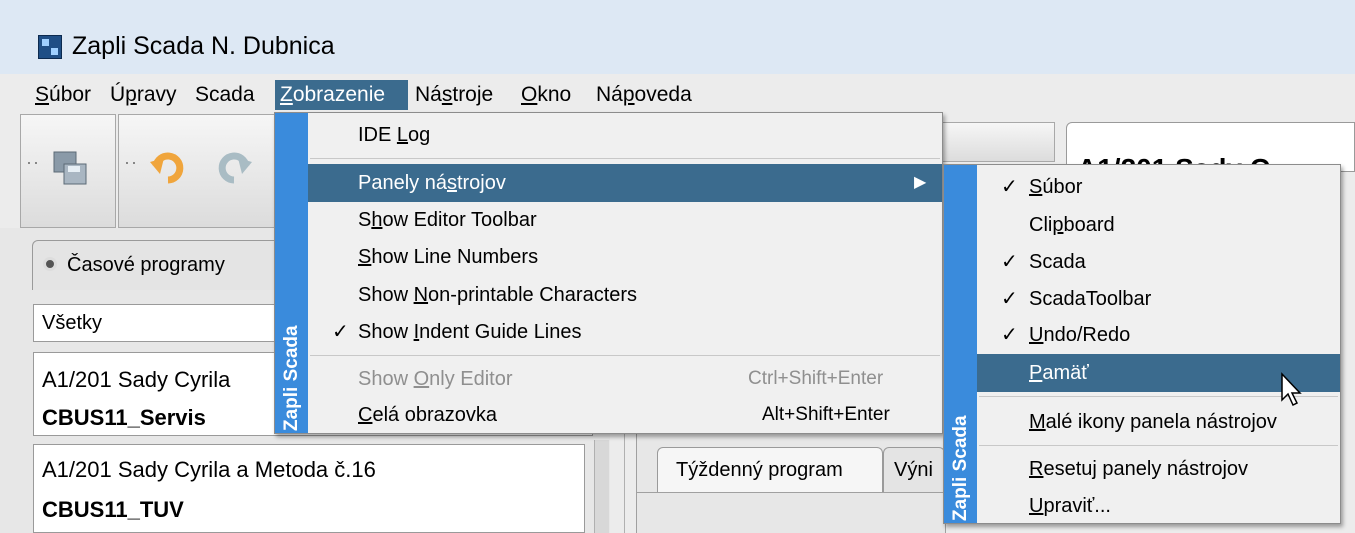  Describe the element at coordinates (625, 135) in the screenshot. I see `menu-item-ide-log: IDE Log` at that location.